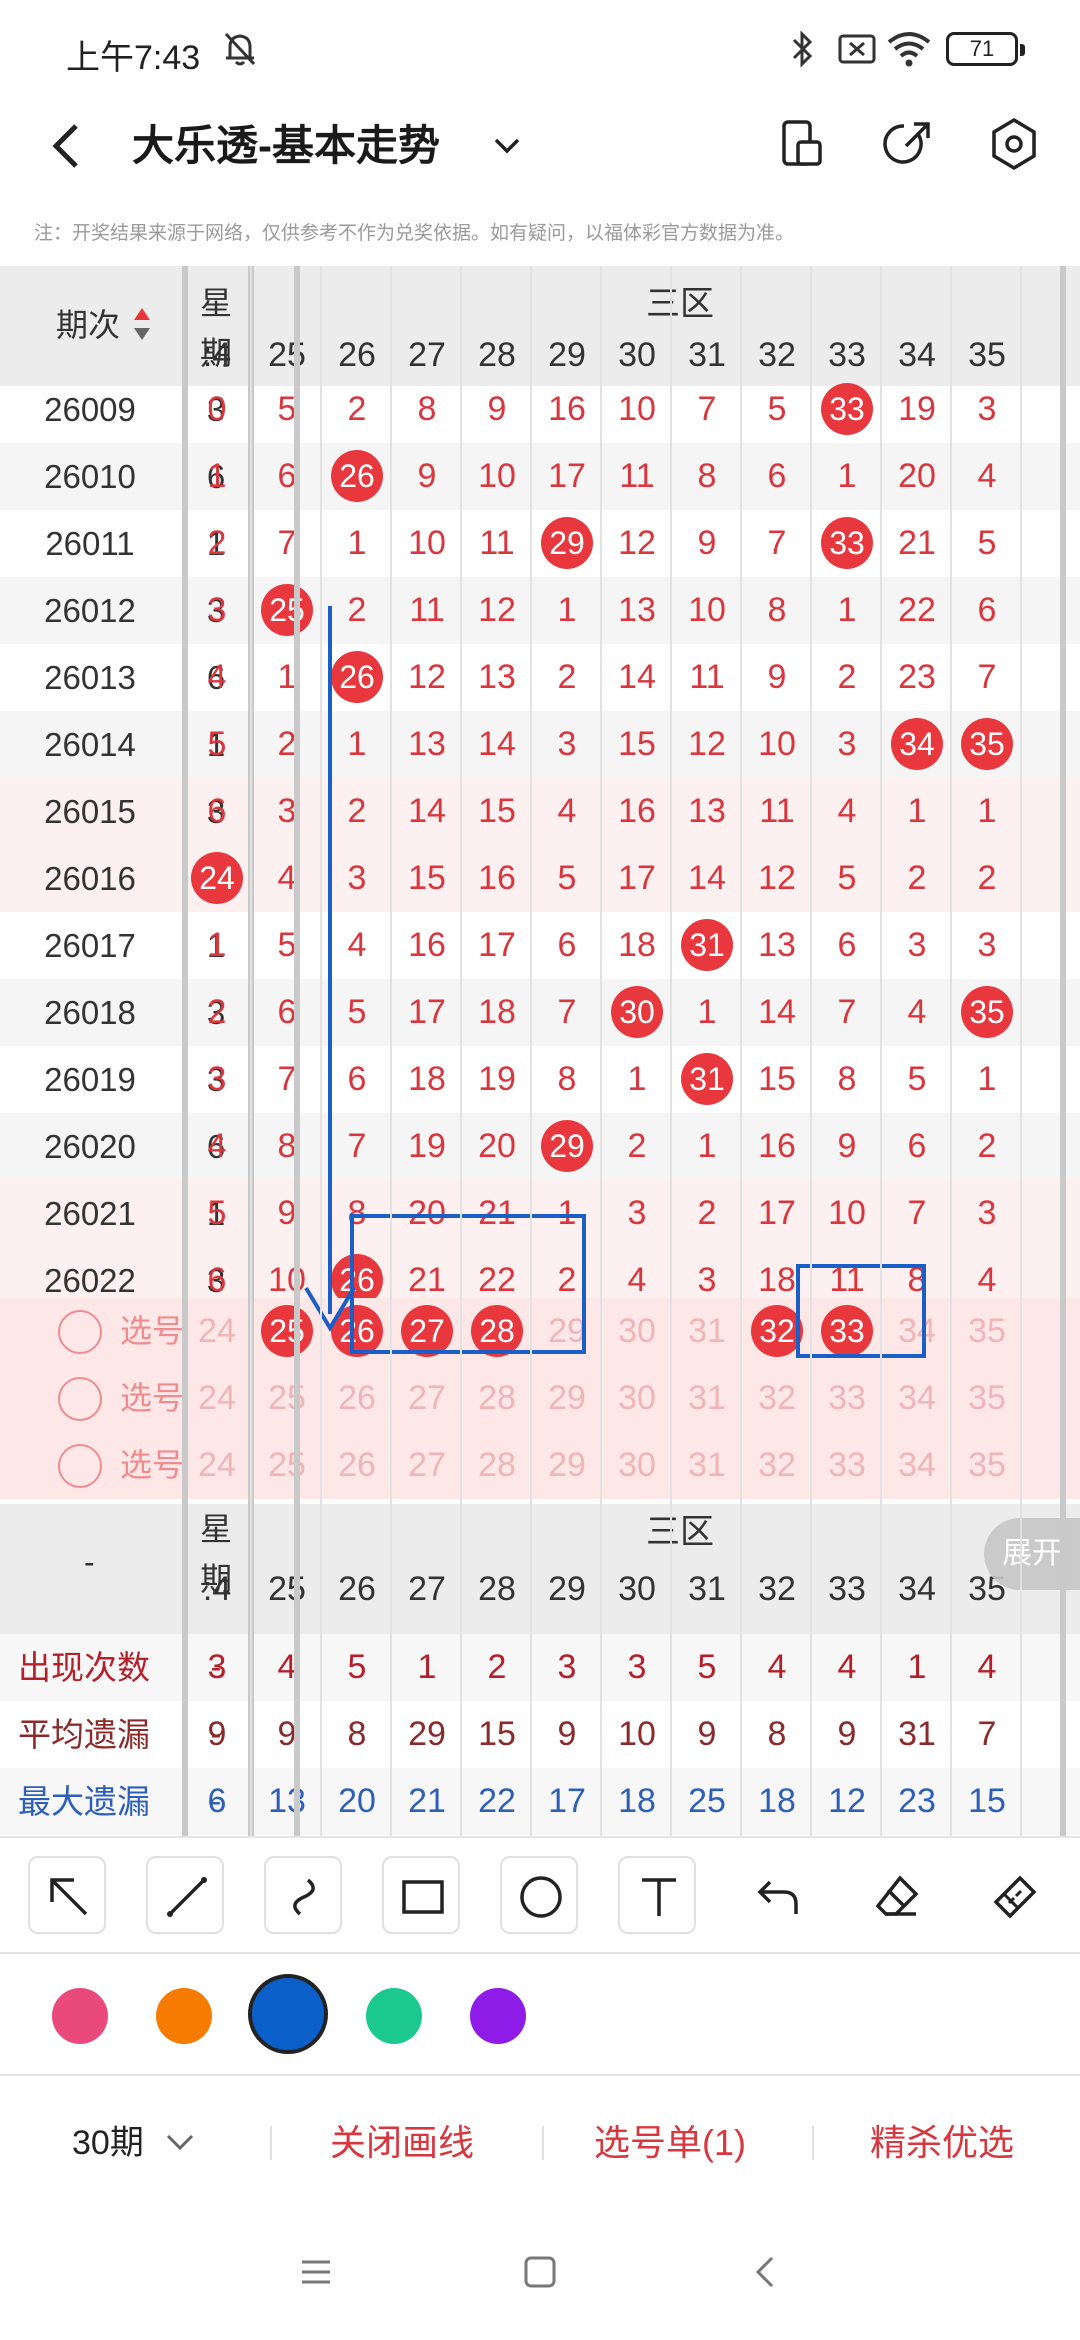  Describe the element at coordinates (66, 146) in the screenshot. I see `back-arrow-icon` at that location.